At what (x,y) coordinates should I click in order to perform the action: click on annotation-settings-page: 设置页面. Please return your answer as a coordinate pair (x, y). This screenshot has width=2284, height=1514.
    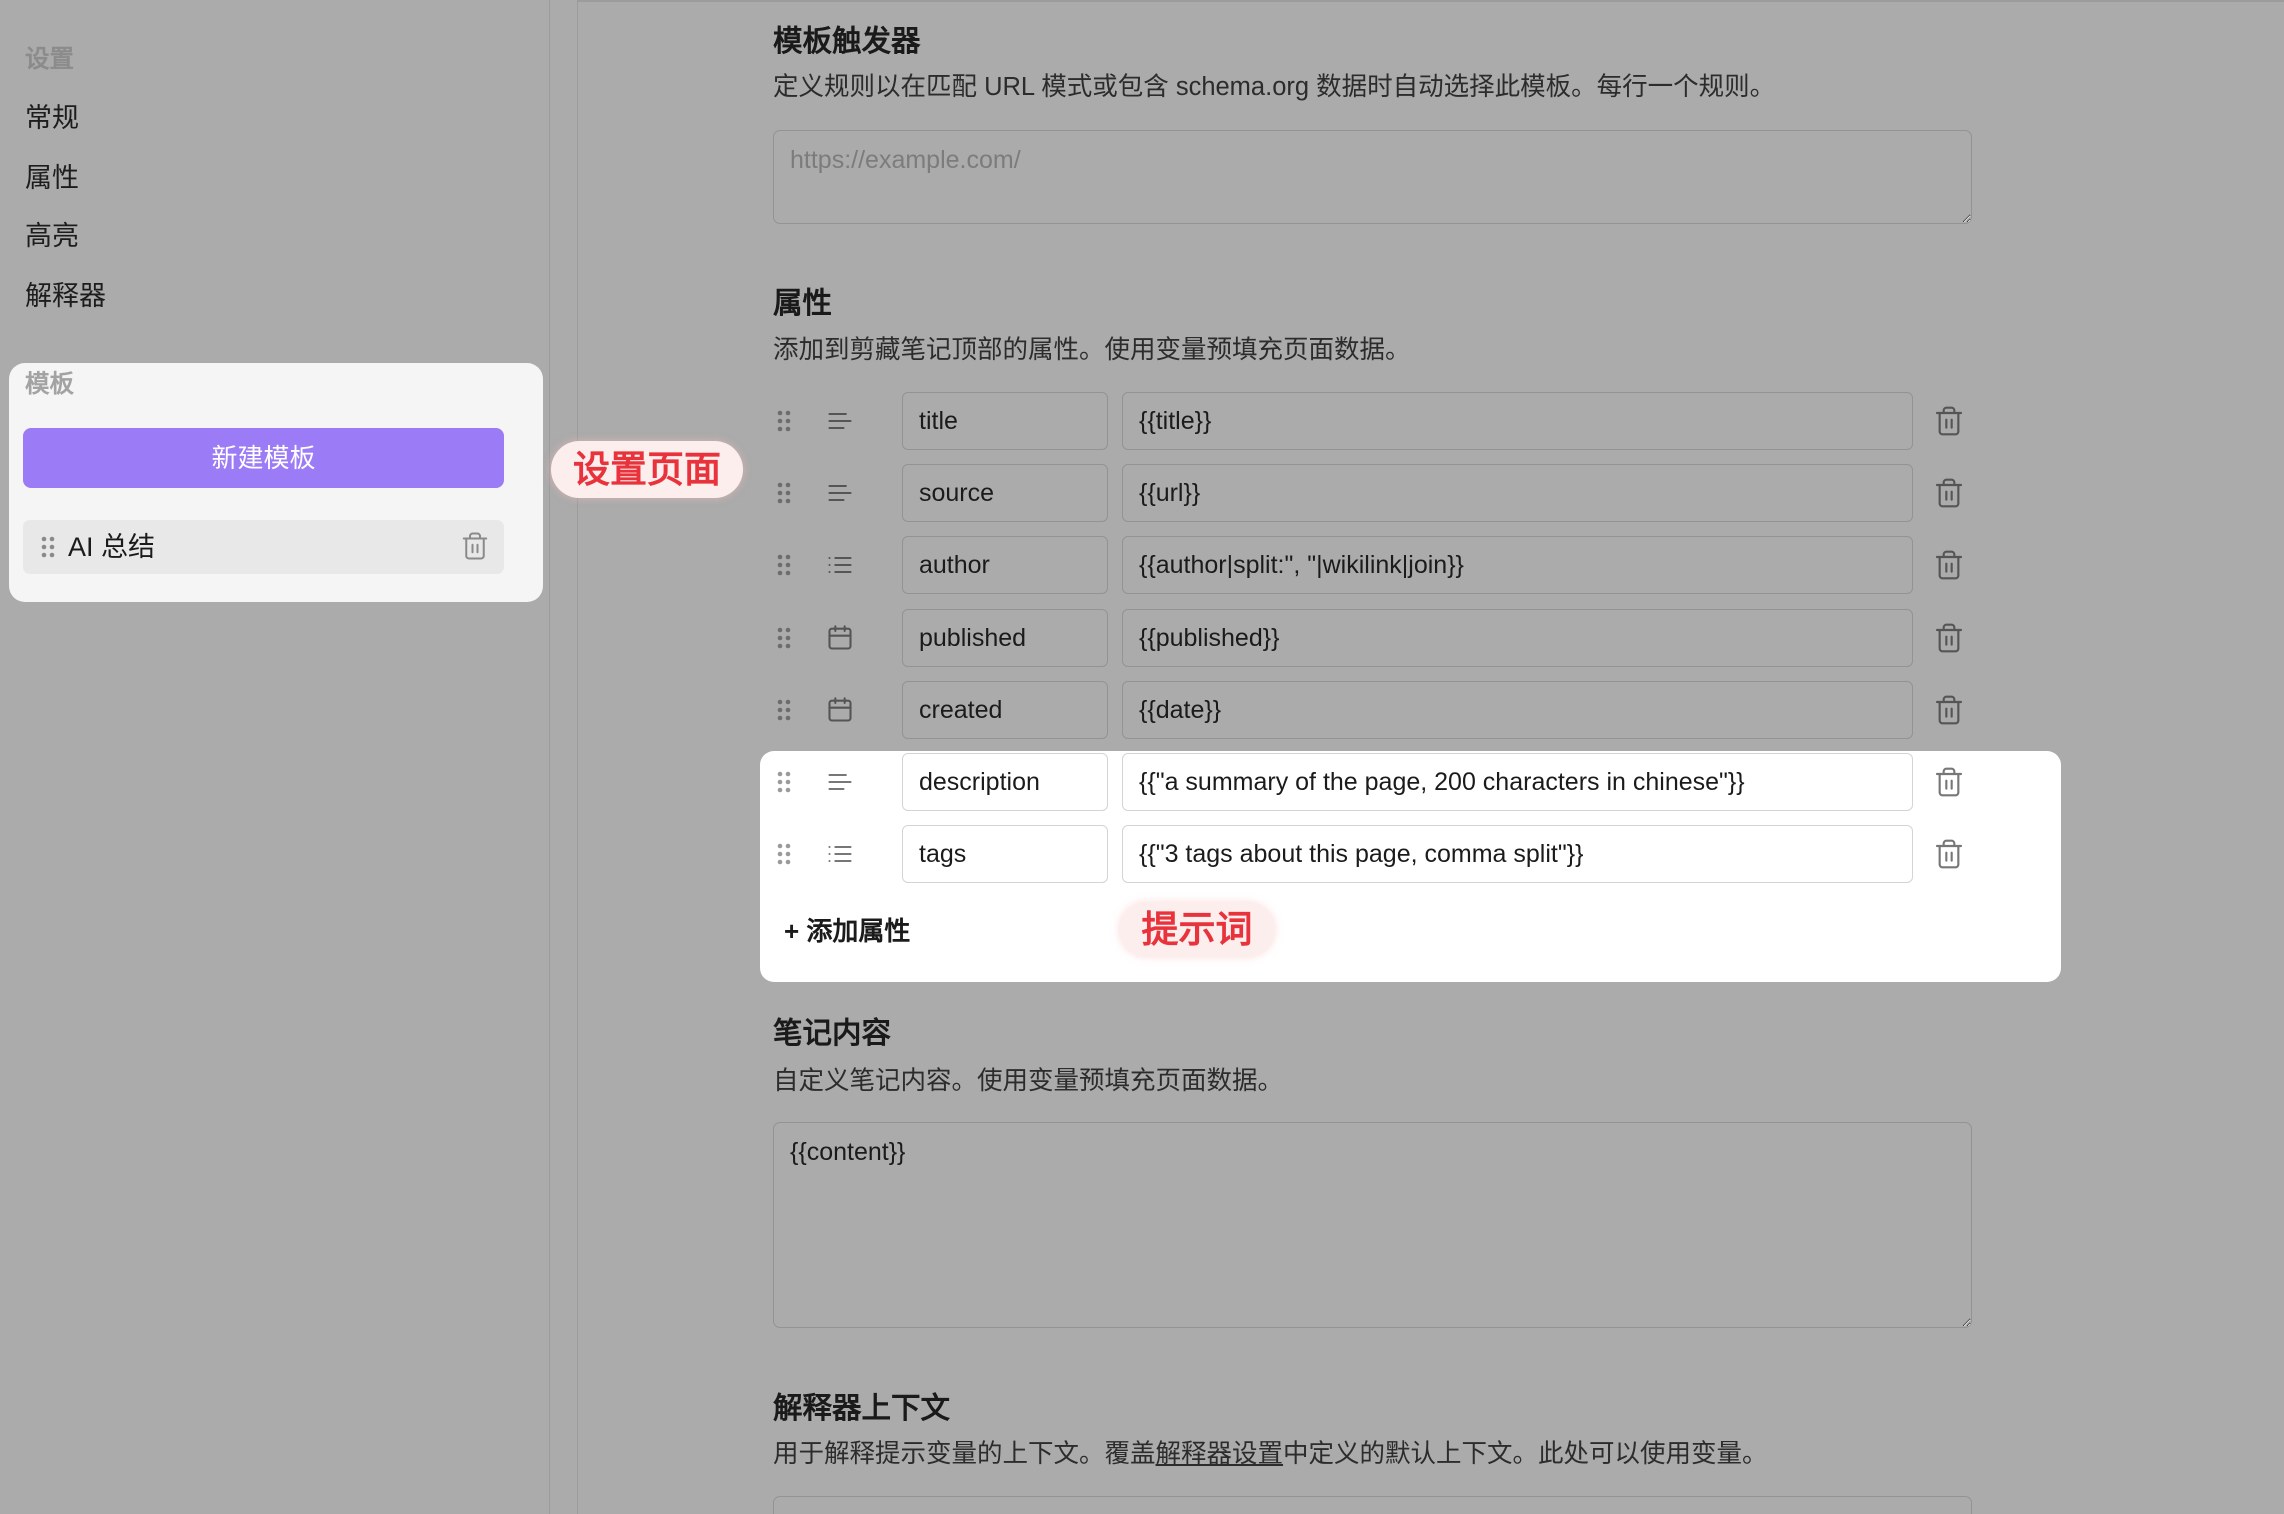
    Looking at the image, I should click on (647, 469).